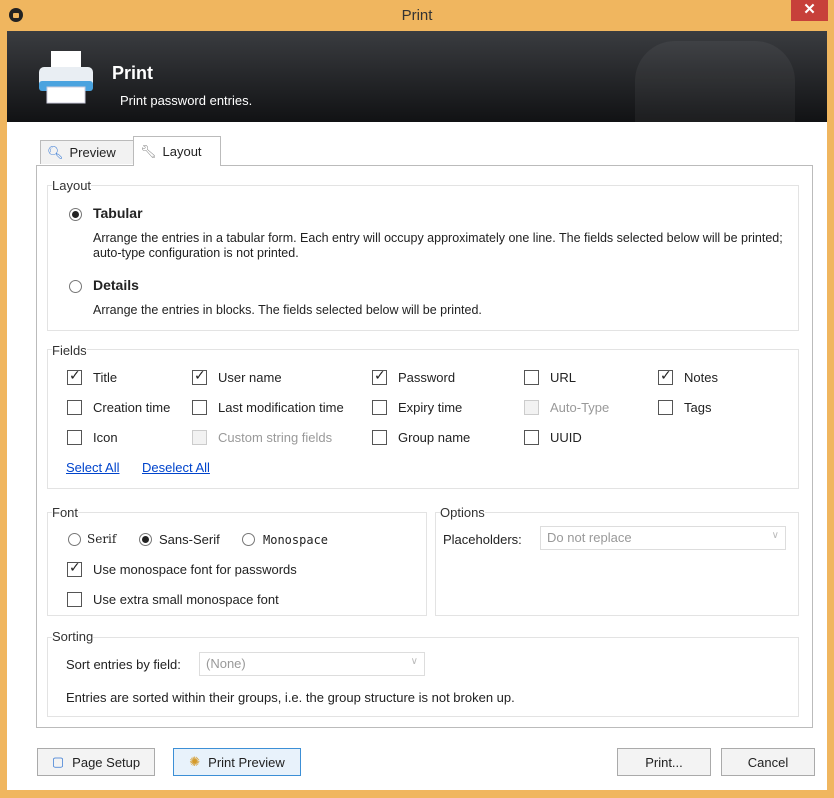 The width and height of the screenshot is (834, 798). What do you see at coordinates (75, 286) in the screenshot?
I see `details-radio` at bounding box center [75, 286].